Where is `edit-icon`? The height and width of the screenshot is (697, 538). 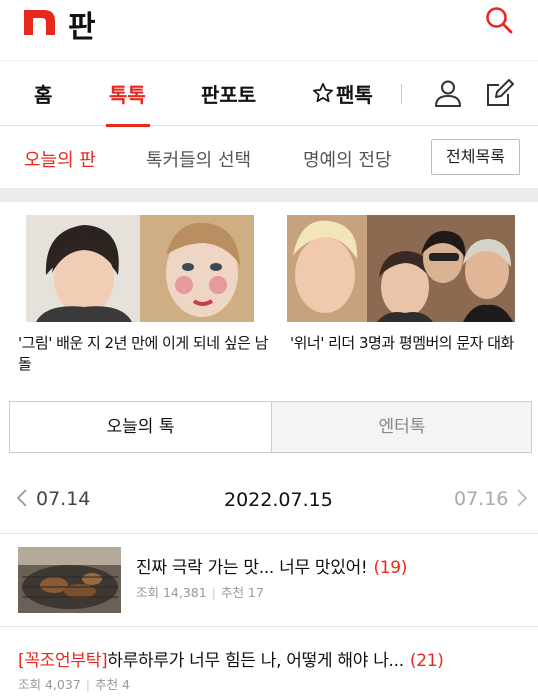 edit-icon is located at coordinates (500, 93).